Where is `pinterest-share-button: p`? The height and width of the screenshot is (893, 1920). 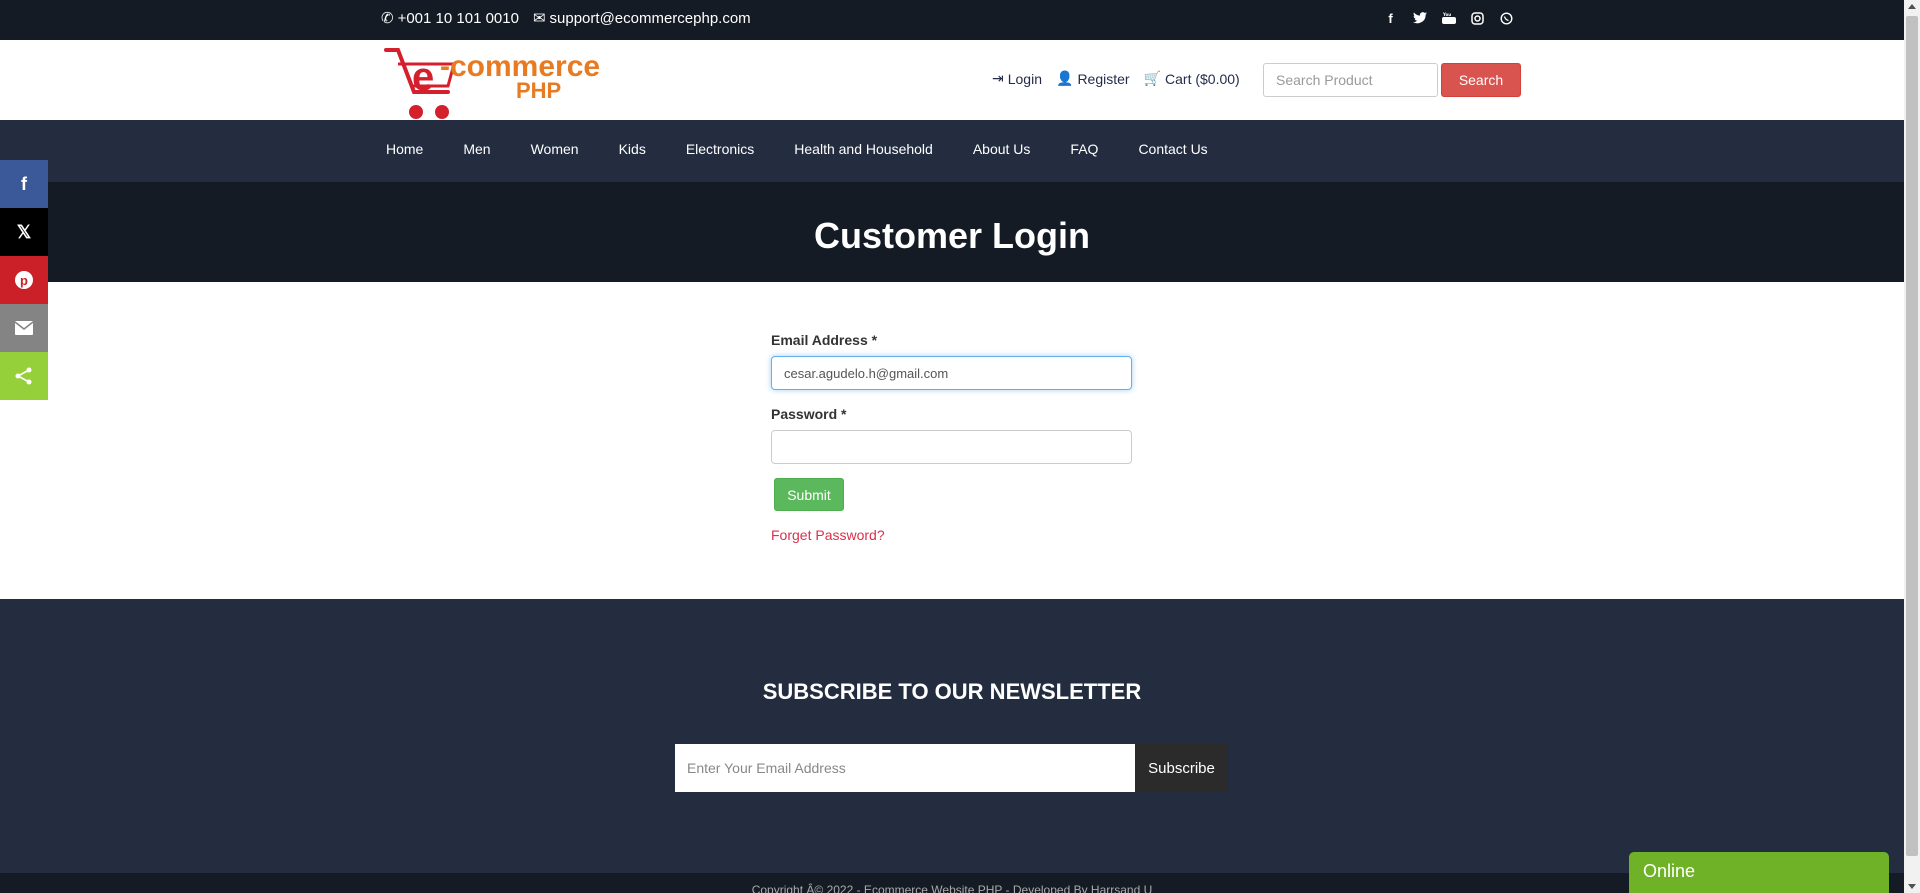
pinterest-share-button: p is located at coordinates (24, 280).